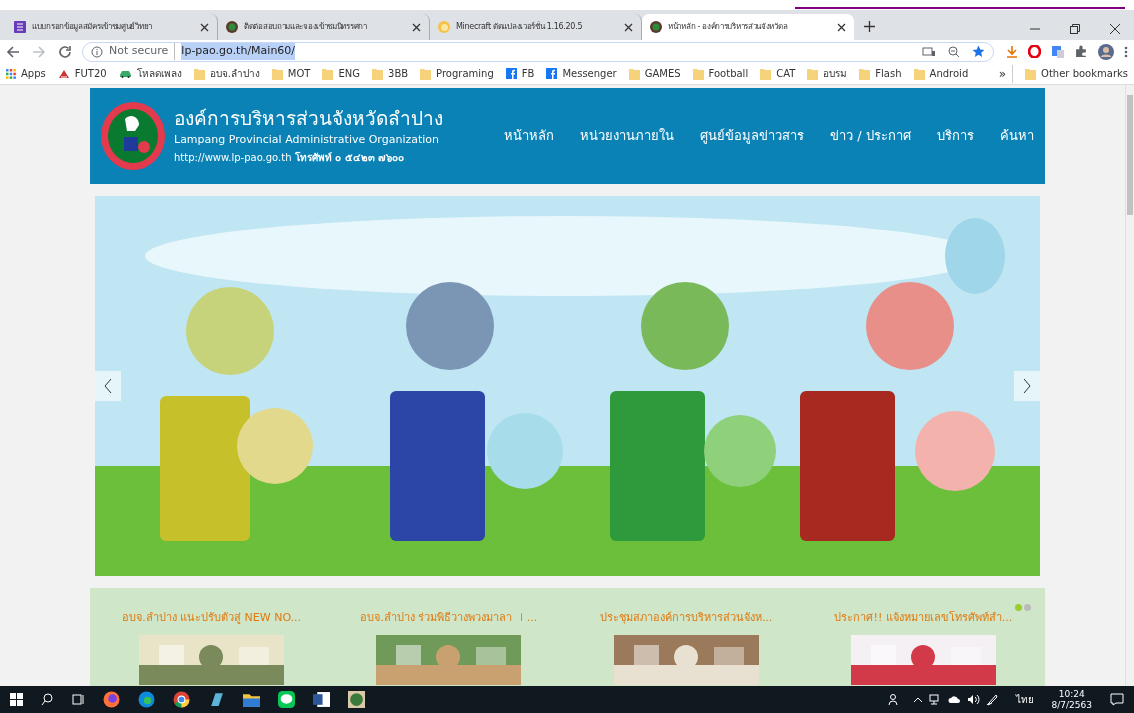  I want to click on notification-icon, so click(1117, 699).